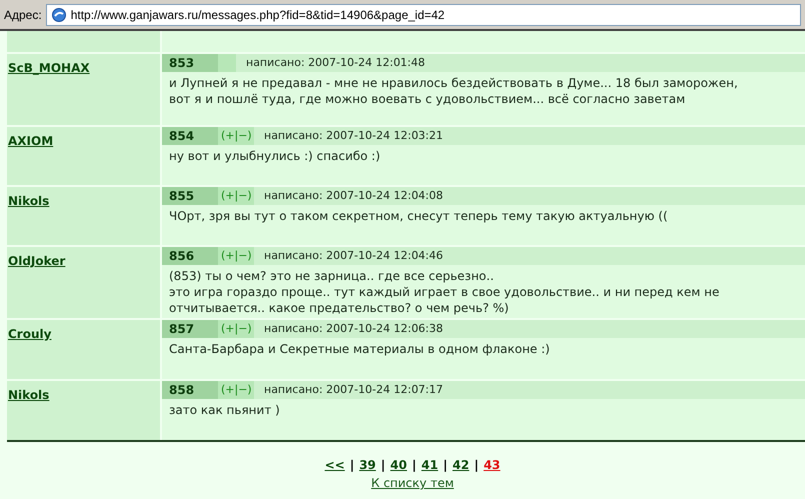  Describe the element at coordinates (354, 328) in the screenshot. I see `post-date: написано: 2007-10-24 12:06:38` at that location.